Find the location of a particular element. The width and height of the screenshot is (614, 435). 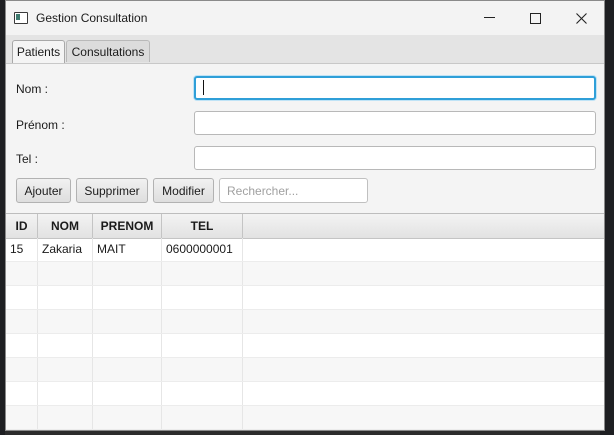

app-window-icon is located at coordinates (21, 18).